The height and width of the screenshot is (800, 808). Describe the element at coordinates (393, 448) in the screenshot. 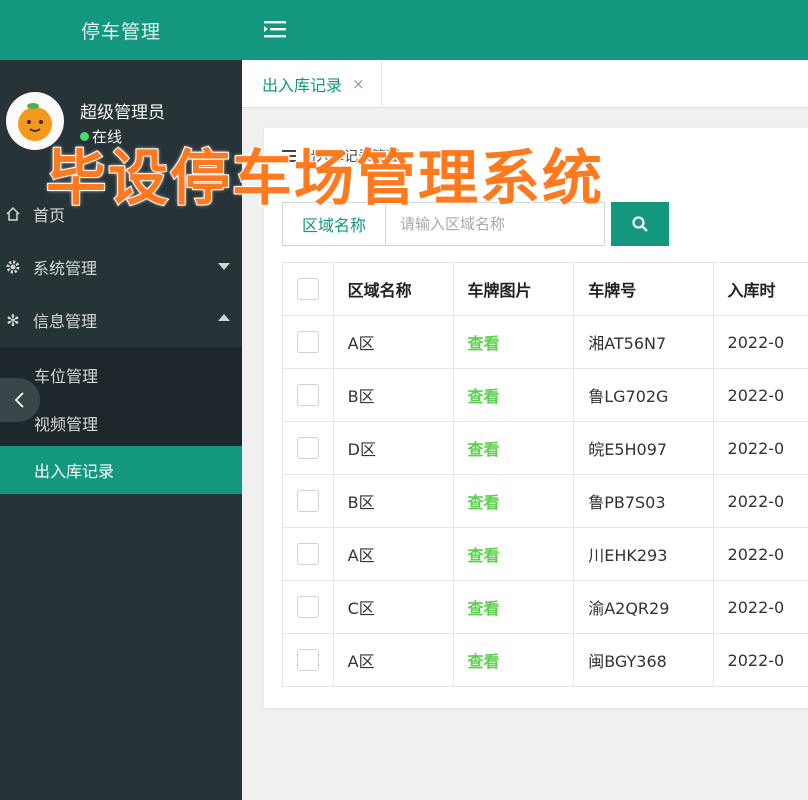

I see `cell-area: D区` at that location.